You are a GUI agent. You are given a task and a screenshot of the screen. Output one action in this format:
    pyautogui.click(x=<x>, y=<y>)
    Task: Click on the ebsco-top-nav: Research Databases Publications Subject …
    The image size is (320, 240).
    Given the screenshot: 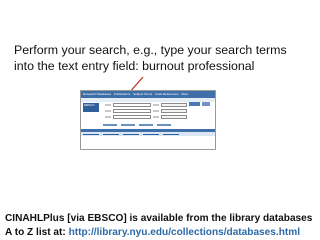 What is the action you would take?
    pyautogui.click(x=148, y=94)
    